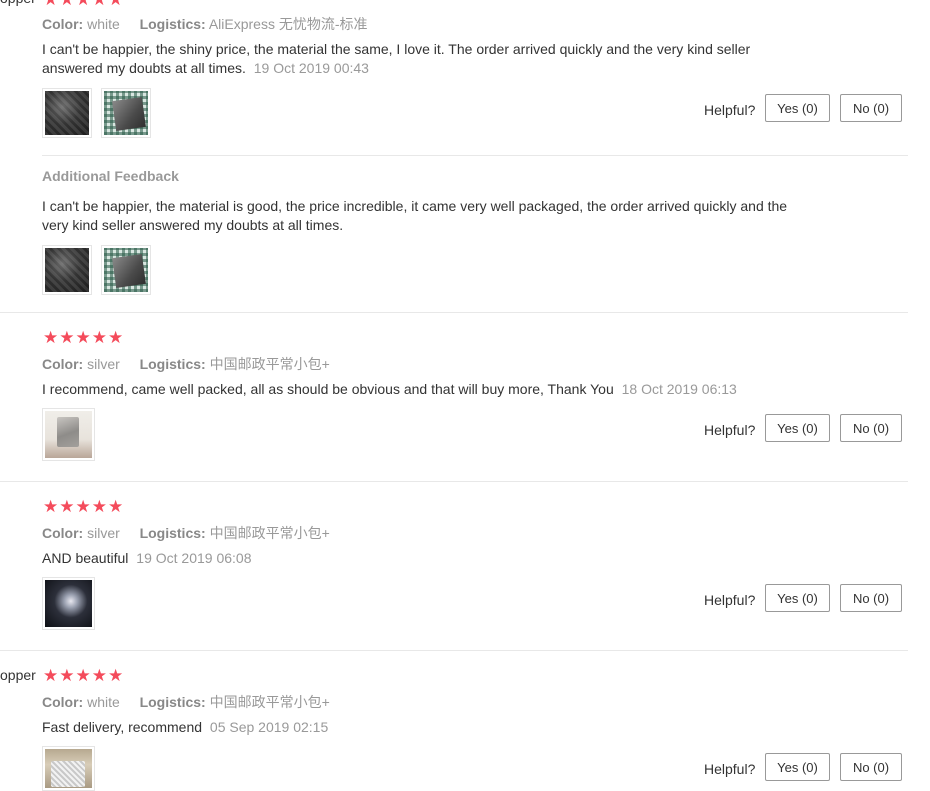  Describe the element at coordinates (311, 68) in the screenshot. I see `review-time: 19 Oct 2019 00:43` at that location.